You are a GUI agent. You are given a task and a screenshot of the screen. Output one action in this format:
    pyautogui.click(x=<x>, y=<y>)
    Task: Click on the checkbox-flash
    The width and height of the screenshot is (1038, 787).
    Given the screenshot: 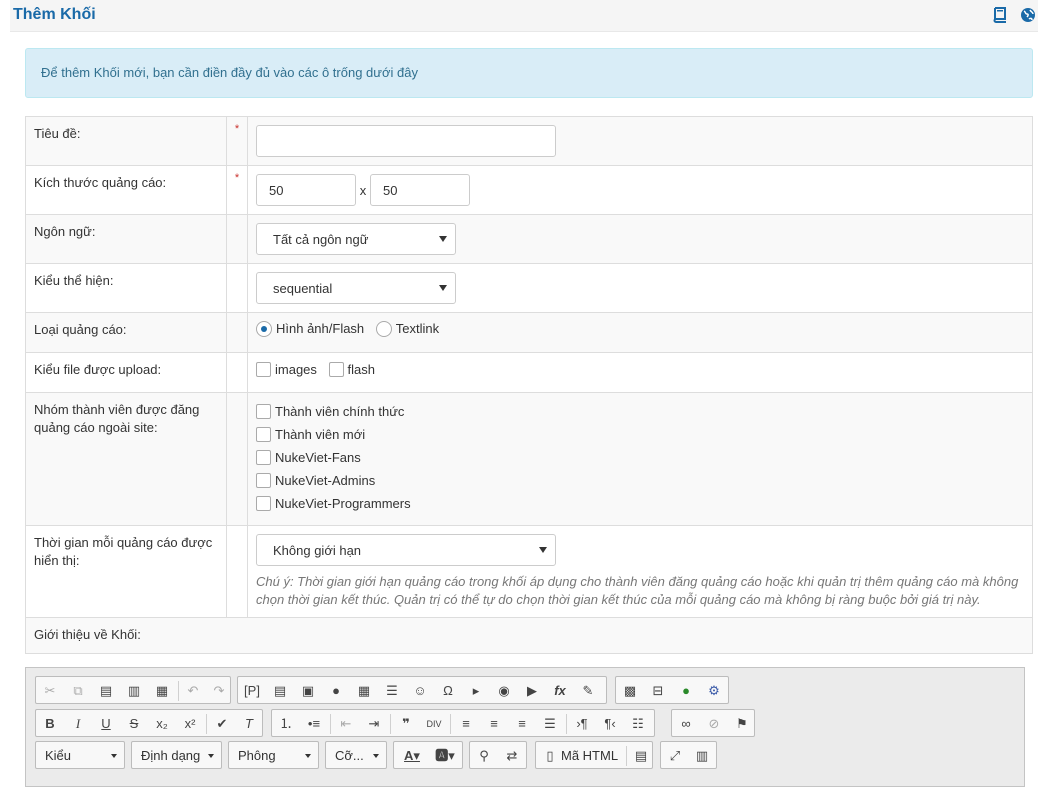 What is the action you would take?
    pyautogui.click(x=336, y=370)
    